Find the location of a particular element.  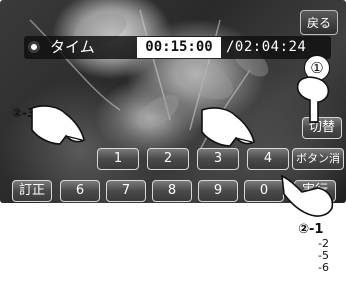

key-2: 2 is located at coordinates (168, 159).